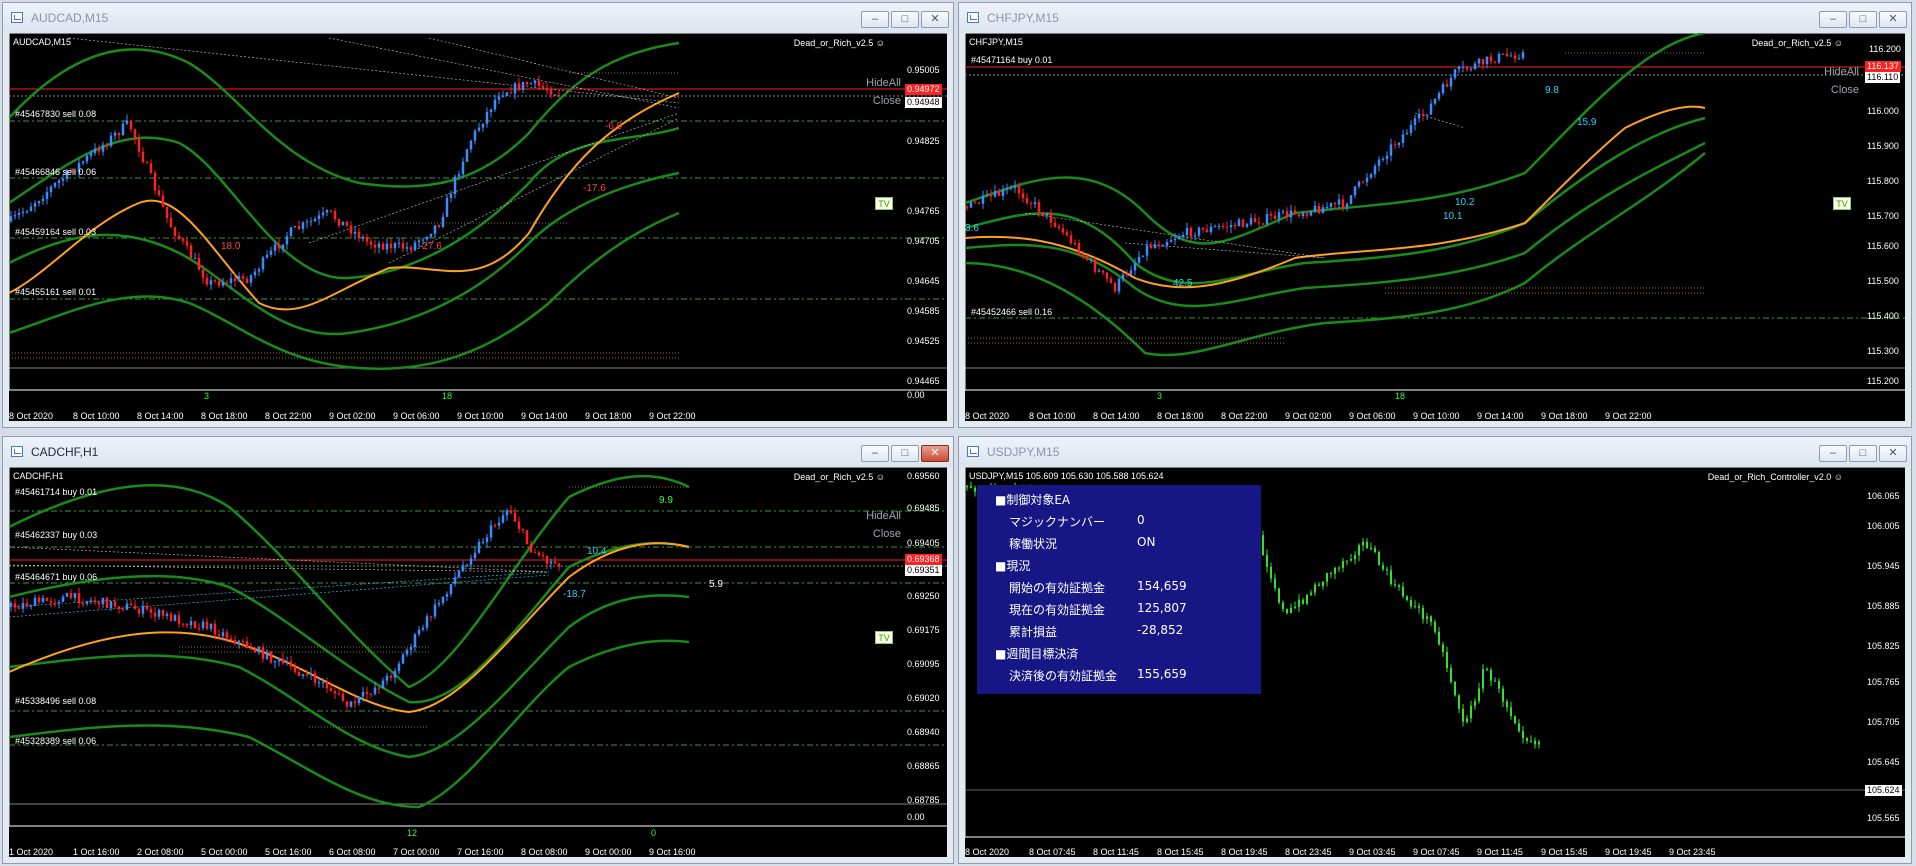 The image size is (1916, 866). What do you see at coordinates (923, 559) in the screenshot?
I see `current-price-tag: 0.69368` at bounding box center [923, 559].